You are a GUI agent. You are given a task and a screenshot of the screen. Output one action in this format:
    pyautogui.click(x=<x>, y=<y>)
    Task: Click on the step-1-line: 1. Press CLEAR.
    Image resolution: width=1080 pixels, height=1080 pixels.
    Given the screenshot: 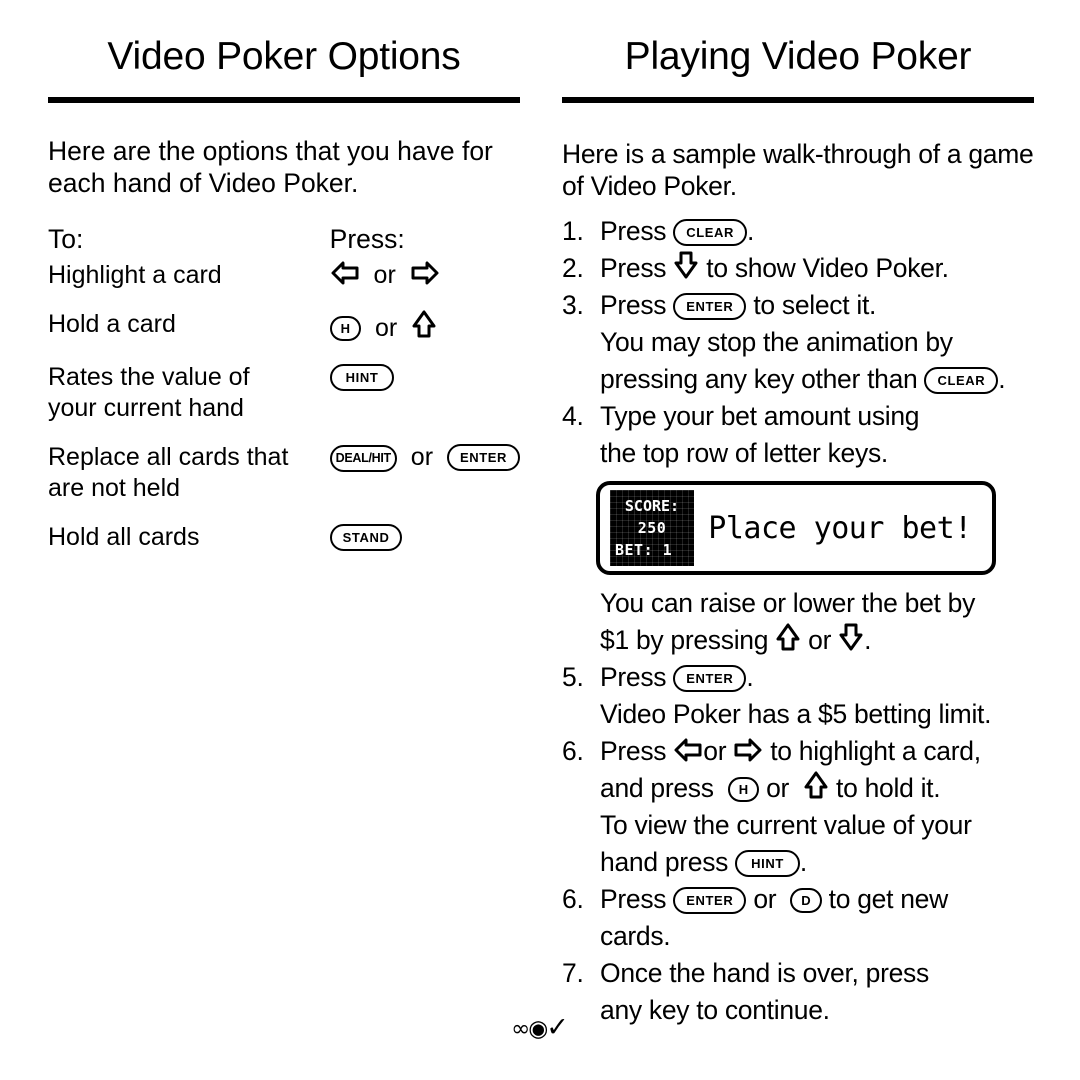 What is the action you would take?
    pyautogui.click(x=798, y=231)
    